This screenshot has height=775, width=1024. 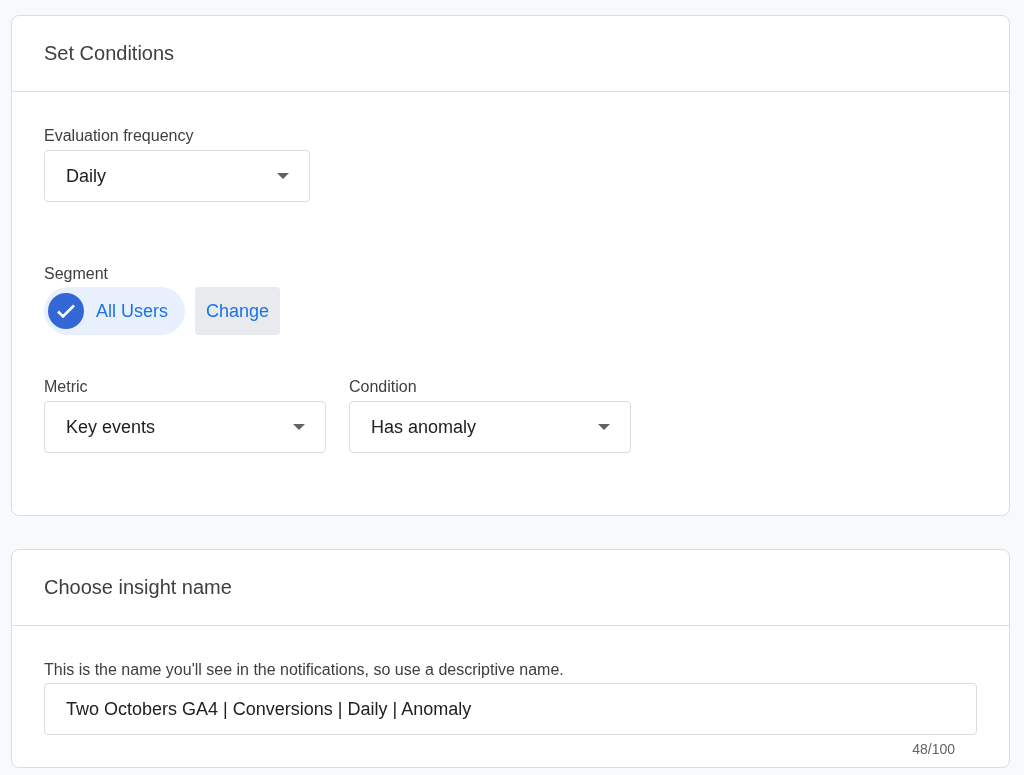 What do you see at coordinates (304, 670) in the screenshot?
I see `description-text: This is the name you'll see in the notifications, so use a descriptive name.` at bounding box center [304, 670].